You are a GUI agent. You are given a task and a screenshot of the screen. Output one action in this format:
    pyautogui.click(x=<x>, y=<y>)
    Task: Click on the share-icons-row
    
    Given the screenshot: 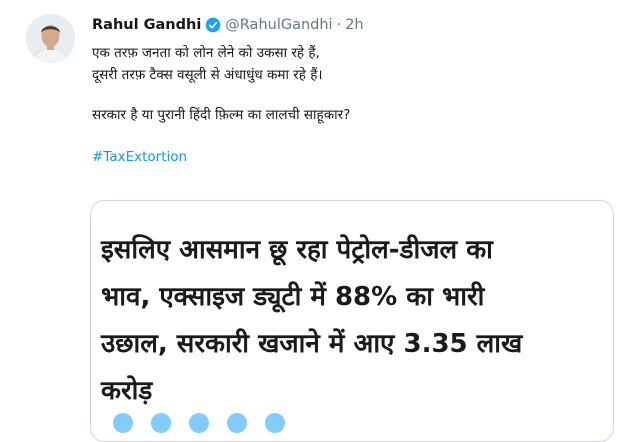 What is the action you would take?
    pyautogui.click(x=199, y=423)
    